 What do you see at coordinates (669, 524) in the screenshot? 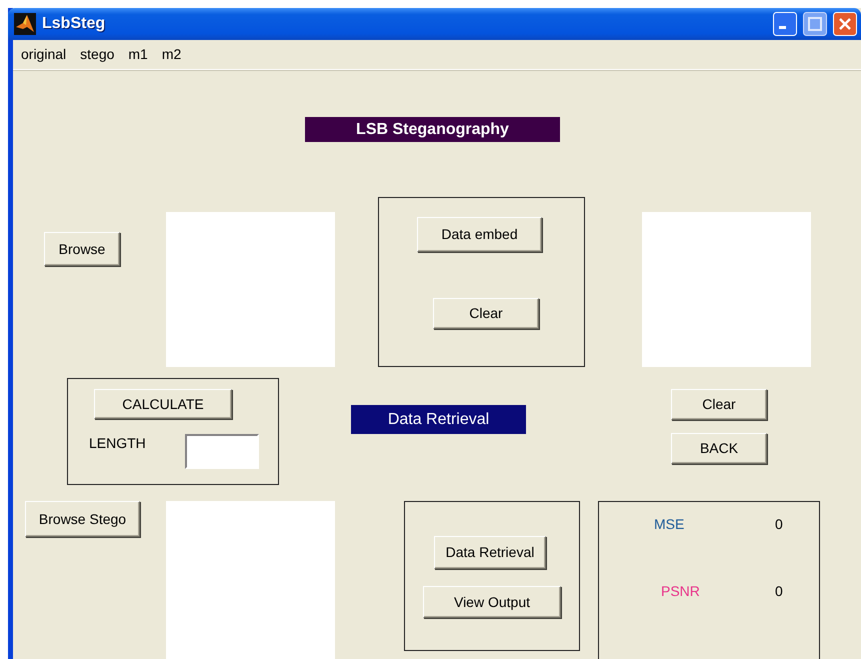
I see `metric-name: MSE` at bounding box center [669, 524].